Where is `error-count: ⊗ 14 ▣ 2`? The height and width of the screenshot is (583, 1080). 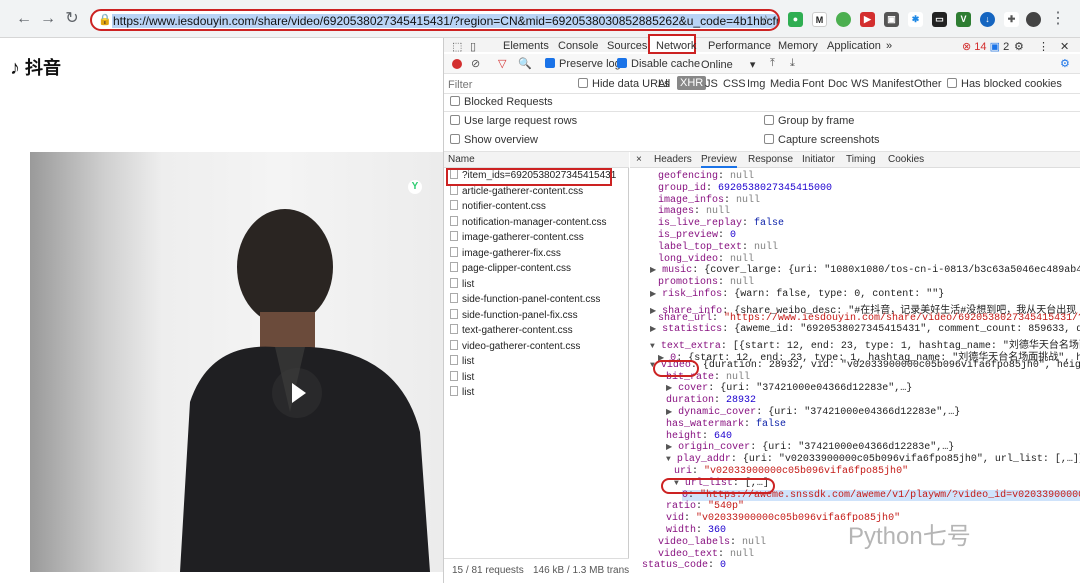
error-count: ⊗ 14 ▣ 2 is located at coordinates (985, 46).